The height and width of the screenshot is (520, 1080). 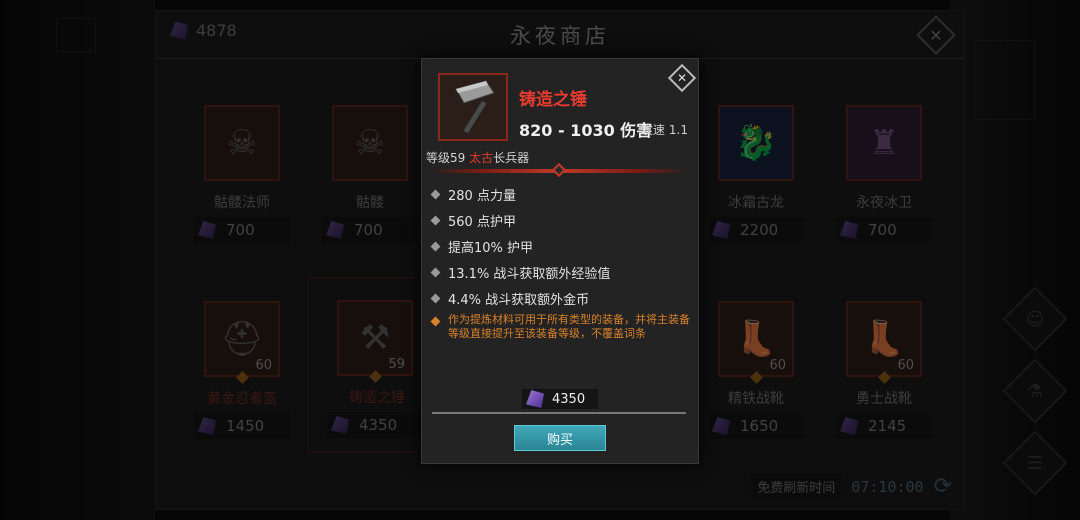 I want to click on item-note-text: 作为提炼材料可用于所有类型的装备，并将主装备等级直接提升至该装备等级，不覆盖词条, so click(x=569, y=326).